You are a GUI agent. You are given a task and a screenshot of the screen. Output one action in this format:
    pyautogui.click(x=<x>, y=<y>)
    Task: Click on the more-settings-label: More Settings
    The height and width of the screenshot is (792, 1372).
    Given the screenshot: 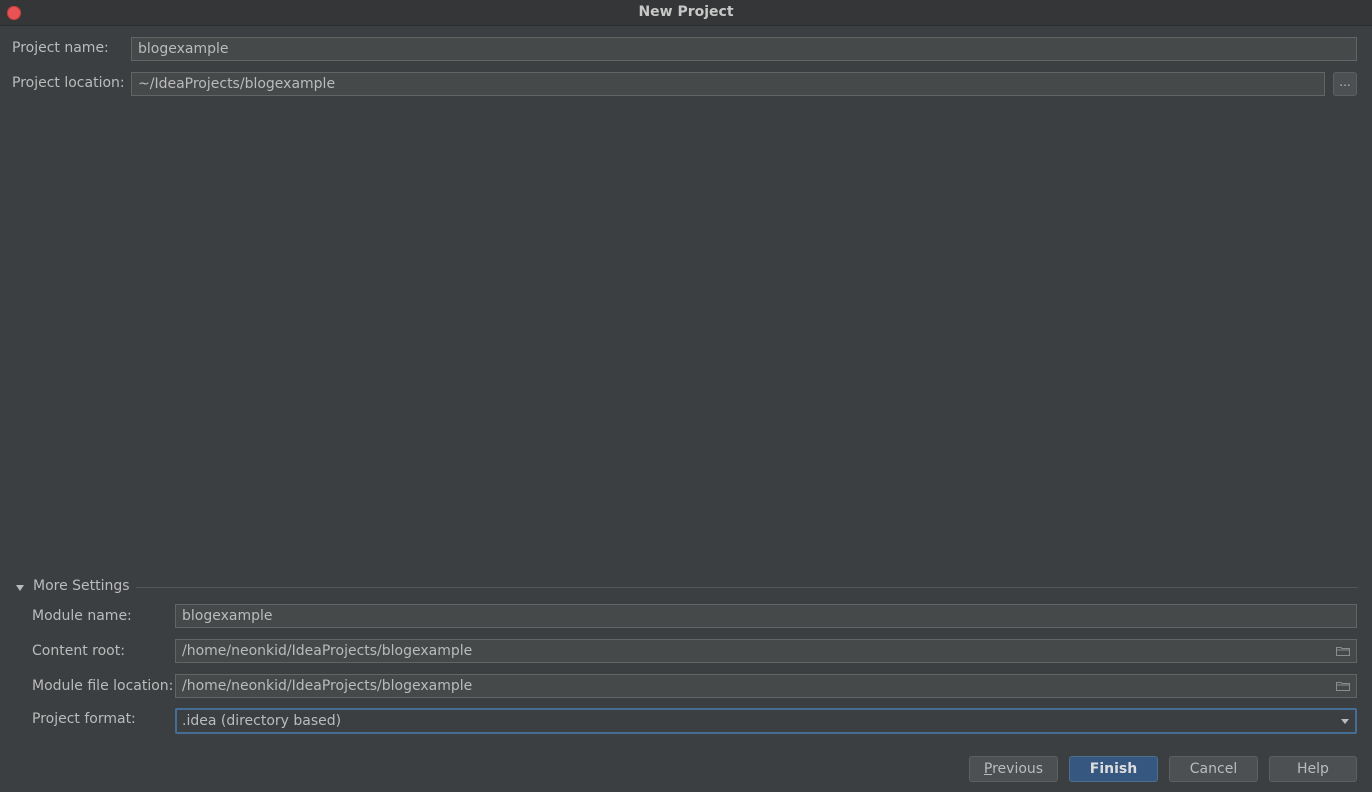 What is the action you would take?
    pyautogui.click(x=81, y=586)
    